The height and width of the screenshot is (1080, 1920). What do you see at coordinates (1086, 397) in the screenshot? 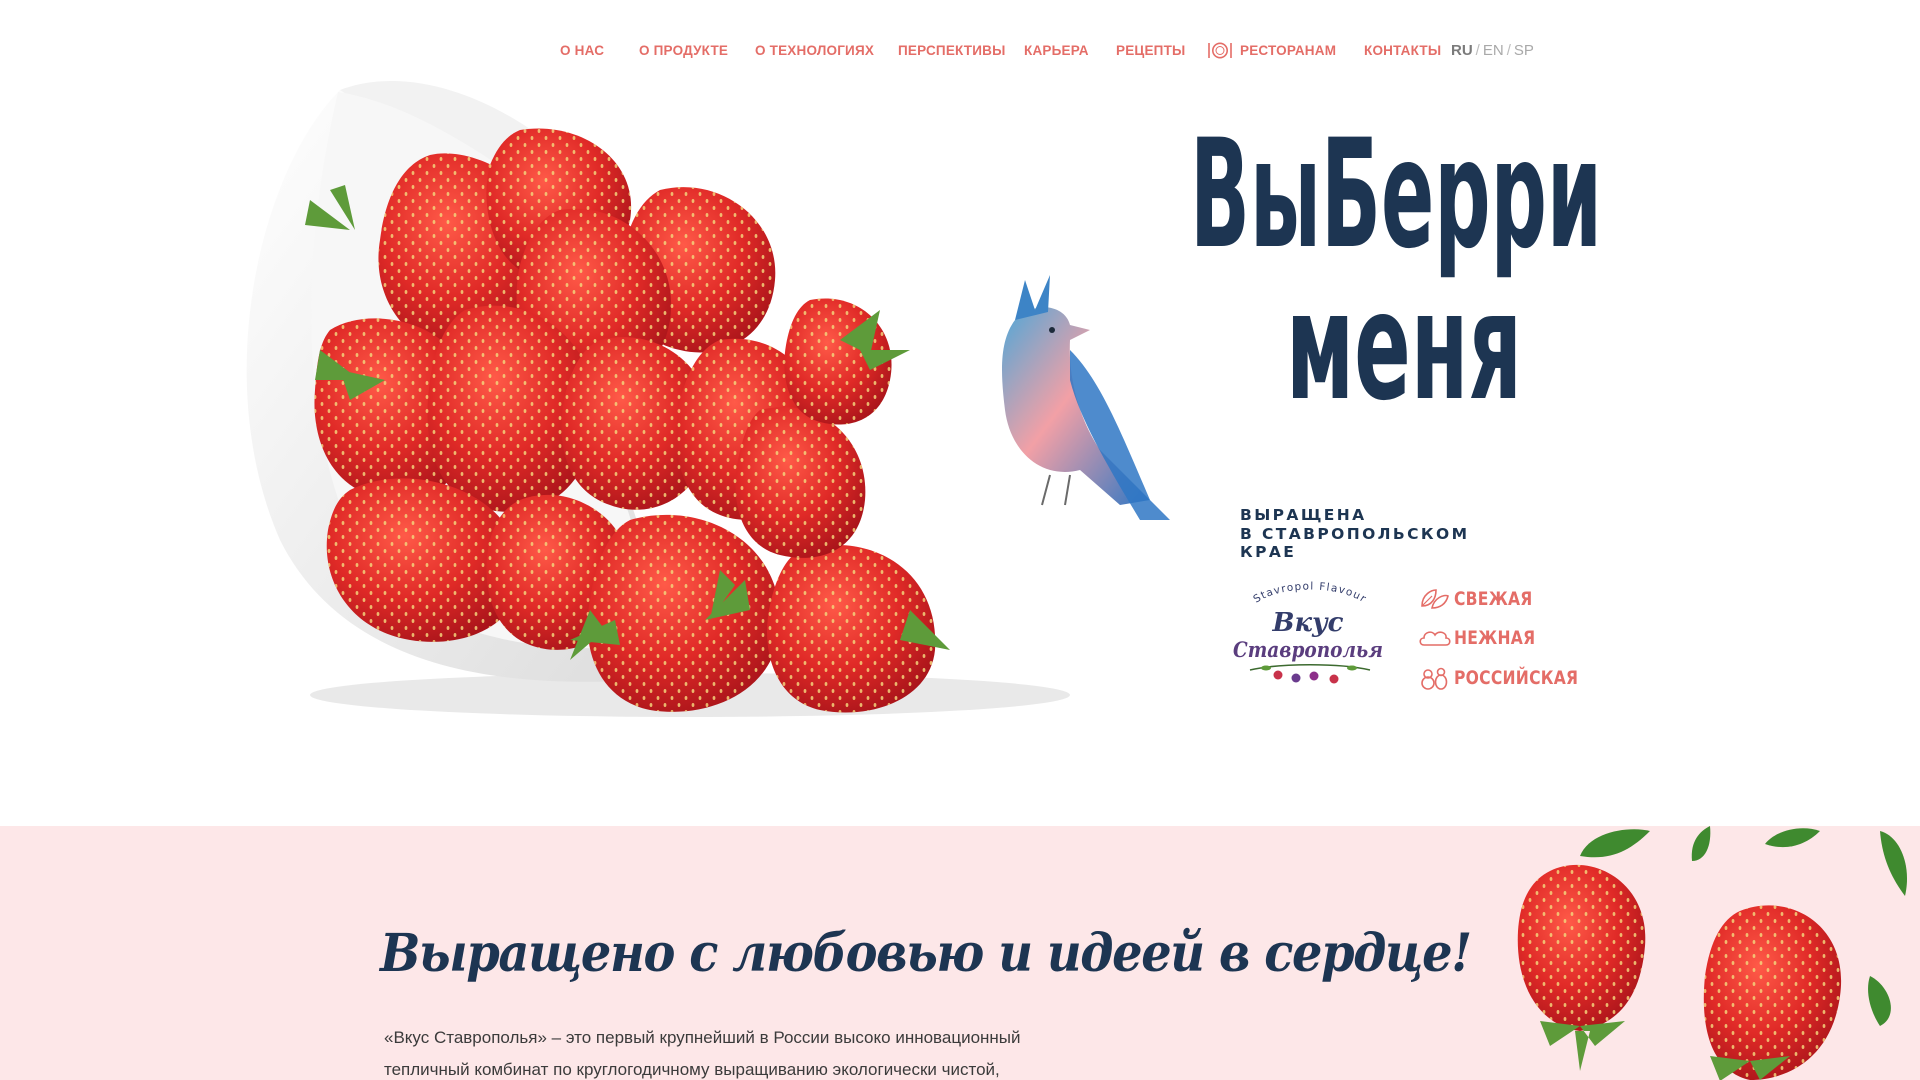
I see `watercolor-bird` at bounding box center [1086, 397].